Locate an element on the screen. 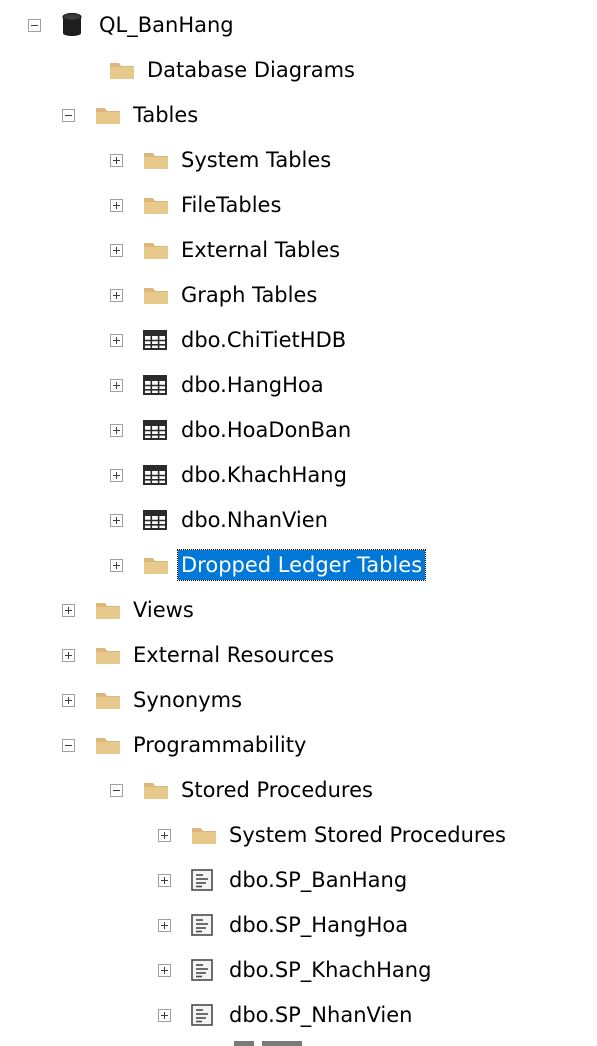 The width and height of the screenshot is (597, 1046). tree-node-tables: Tables is located at coordinates (131, 115).